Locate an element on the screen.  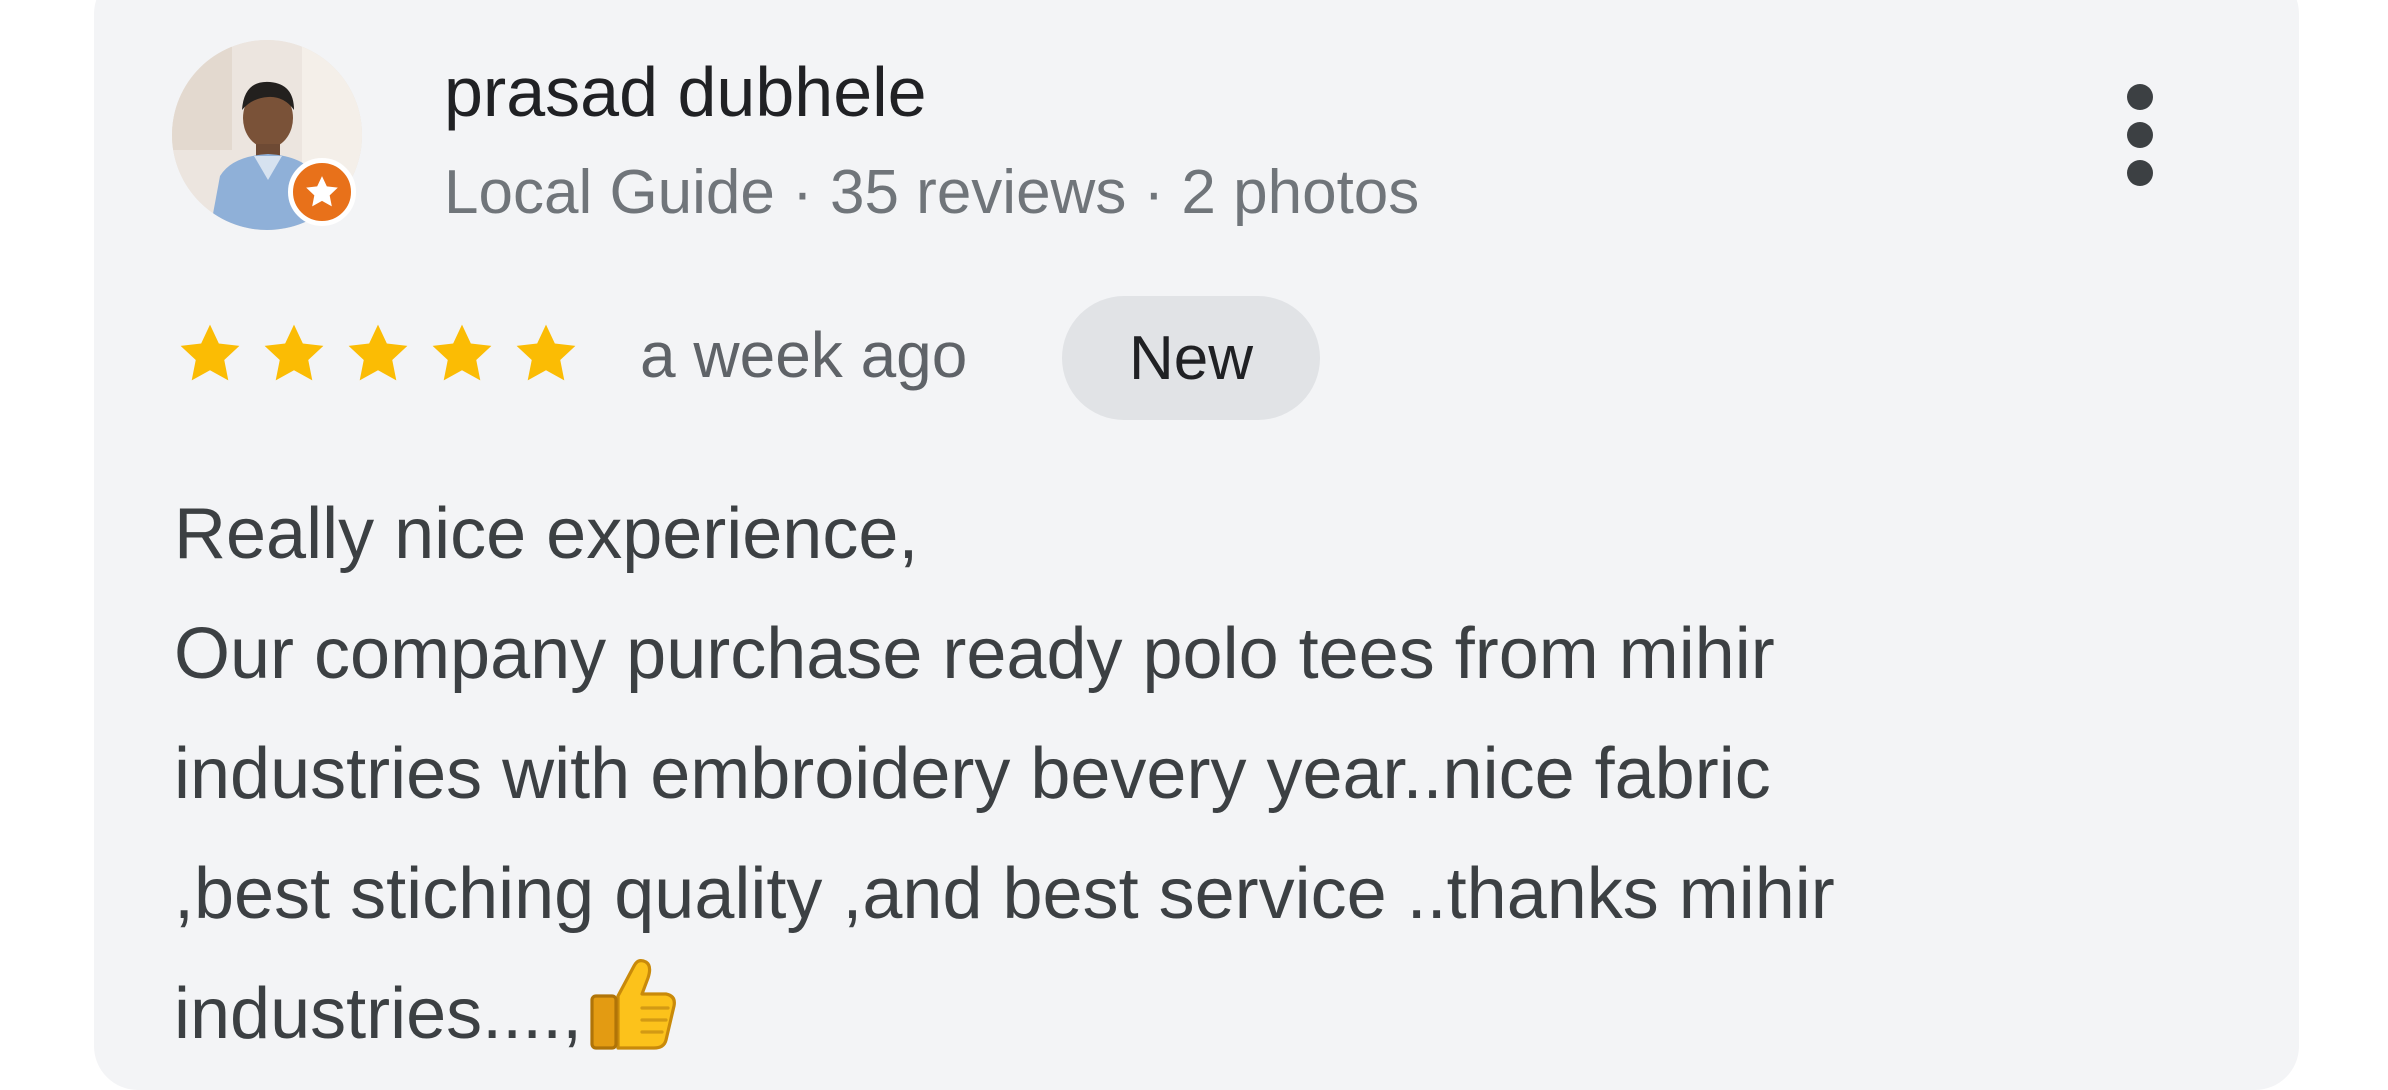
review-text-line: Really nice experience, is located at coordinates (546, 534).